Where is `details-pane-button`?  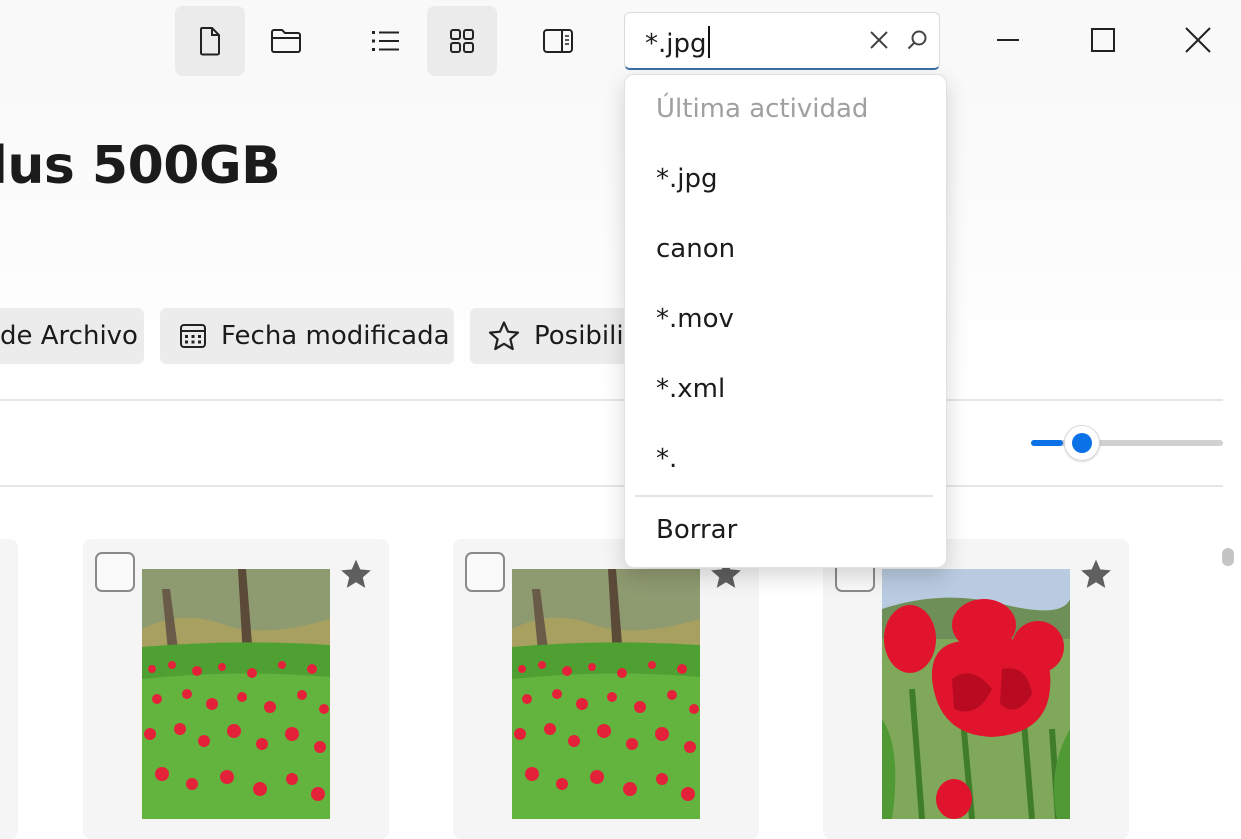 details-pane-button is located at coordinates (558, 41).